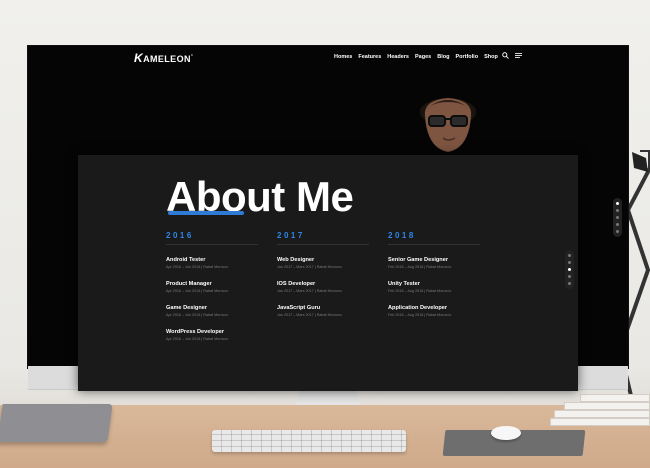 This screenshot has width=650, height=468. What do you see at coordinates (180, 235) in the screenshot?
I see `year-heading: 2016` at bounding box center [180, 235].